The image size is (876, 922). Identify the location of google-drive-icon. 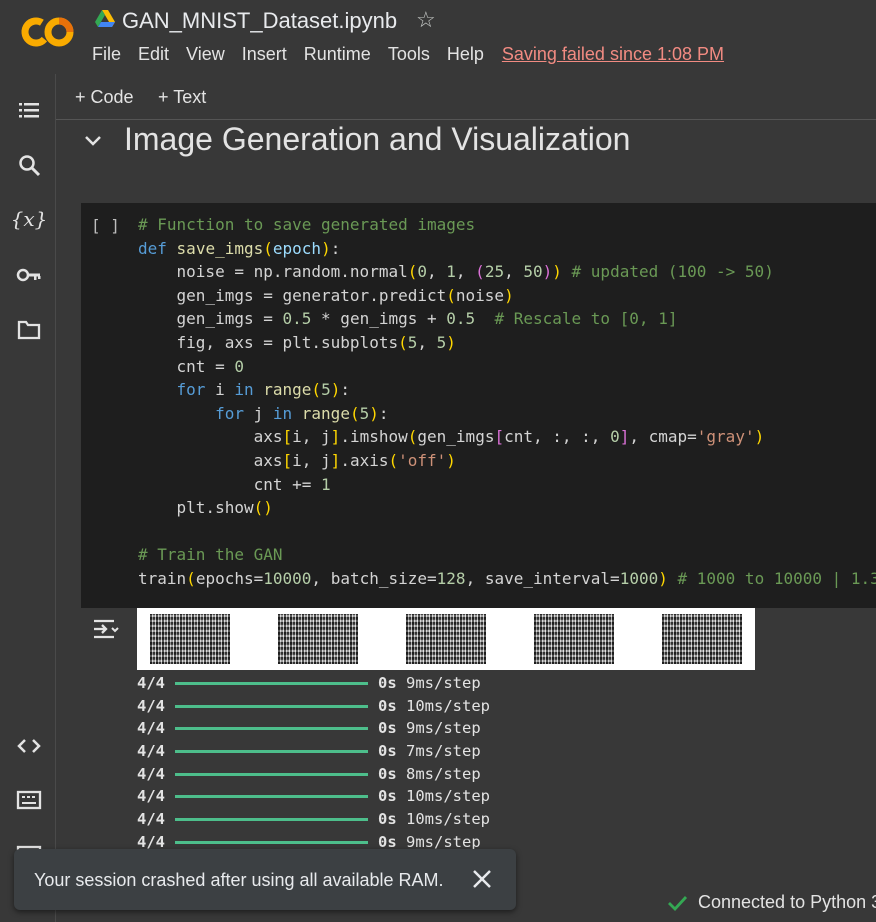
(105, 18).